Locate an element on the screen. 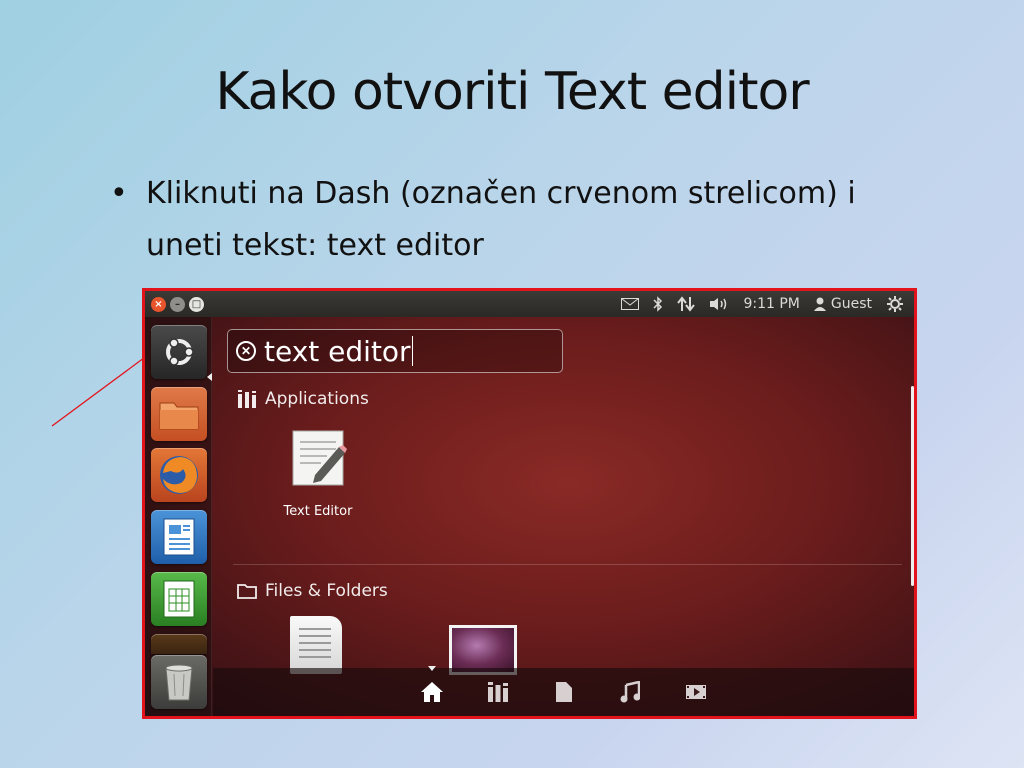  text-editor-icon is located at coordinates (319, 458).